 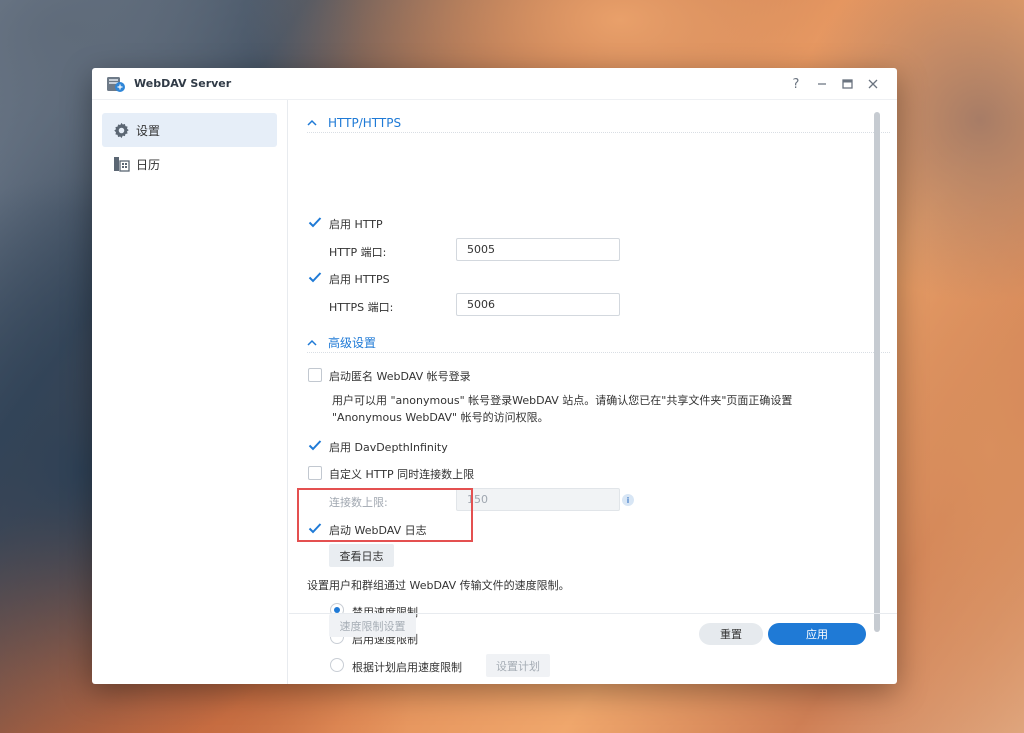 What do you see at coordinates (356, 224) in the screenshot?
I see `enable-http-label: 启用 HTTP` at bounding box center [356, 224].